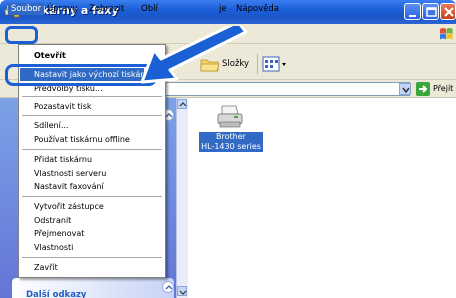  I want to click on menu-item-create-shortcut: Vytvořit zástupce, so click(69, 206).